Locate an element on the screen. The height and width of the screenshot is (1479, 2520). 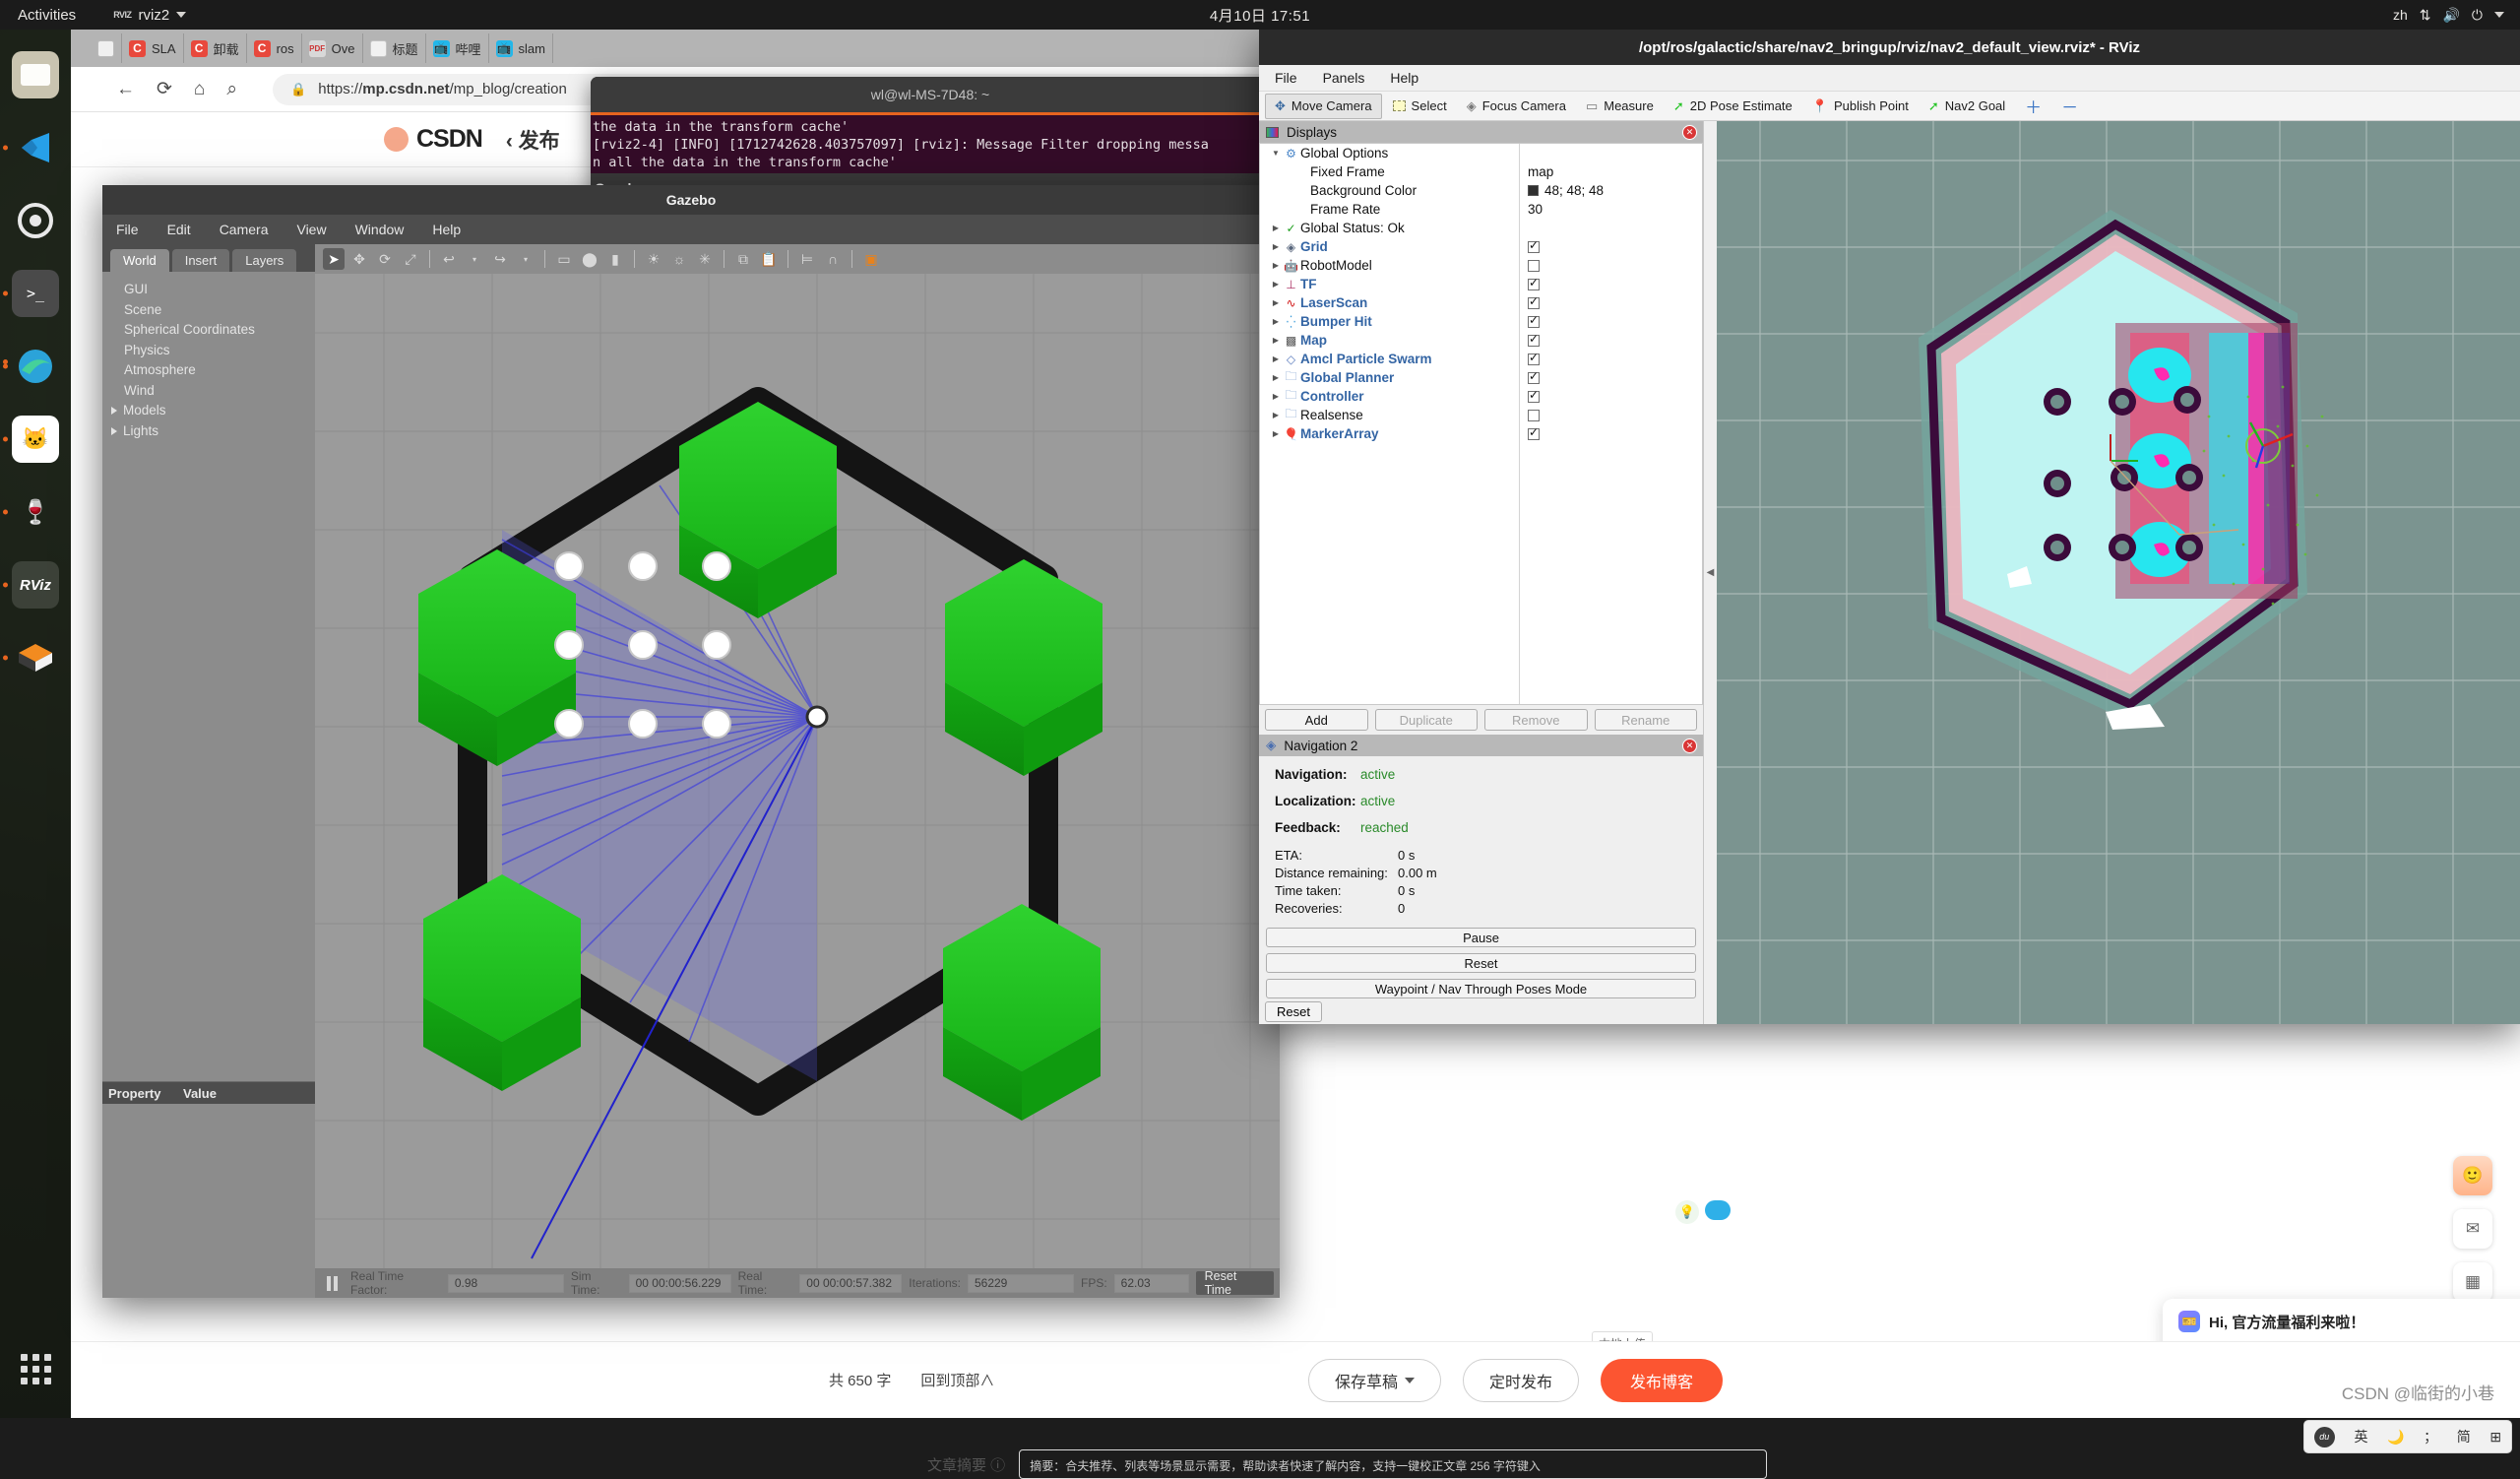
display-row-controller: ▶ 🗀 Controller is located at coordinates (1481, 397).